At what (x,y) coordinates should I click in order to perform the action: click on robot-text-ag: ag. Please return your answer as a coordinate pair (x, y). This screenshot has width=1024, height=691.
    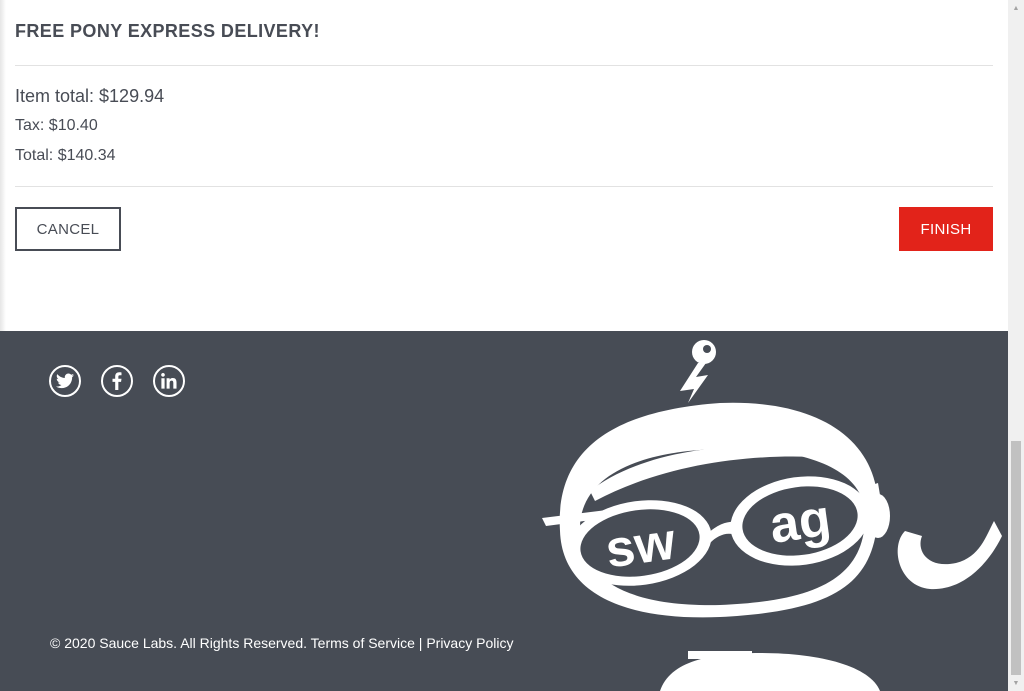
    Looking at the image, I should click on (800, 522).